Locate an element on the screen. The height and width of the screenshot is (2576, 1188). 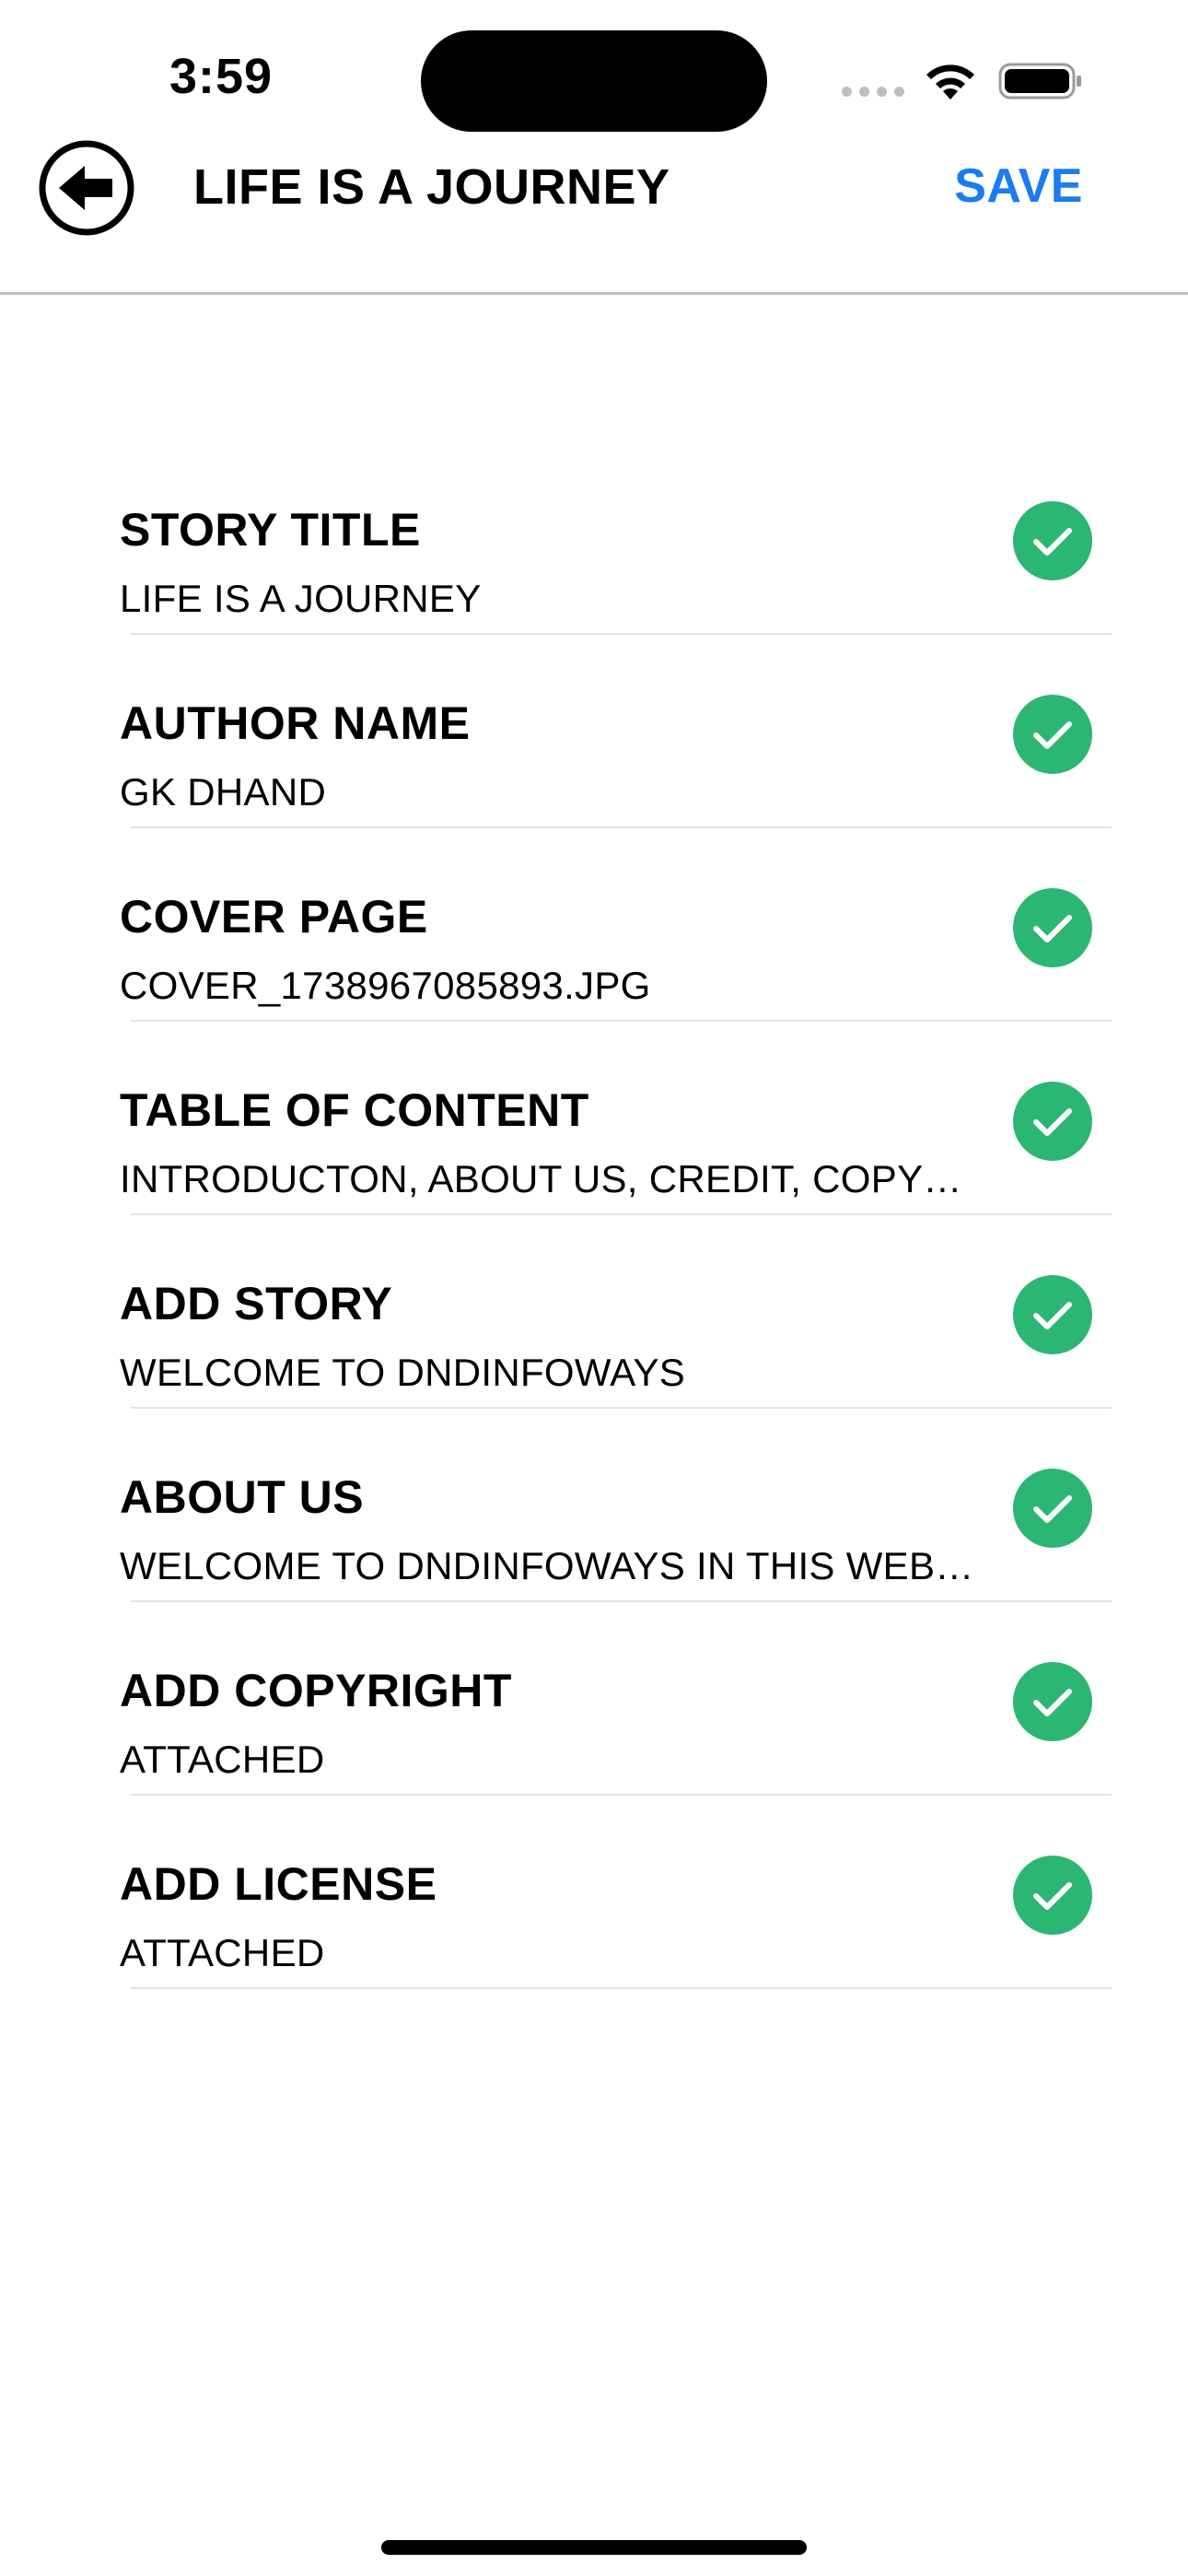
list-item-story-title: STORY TITLE LIFE IS A JOURNEY is located at coordinates (594, 585).